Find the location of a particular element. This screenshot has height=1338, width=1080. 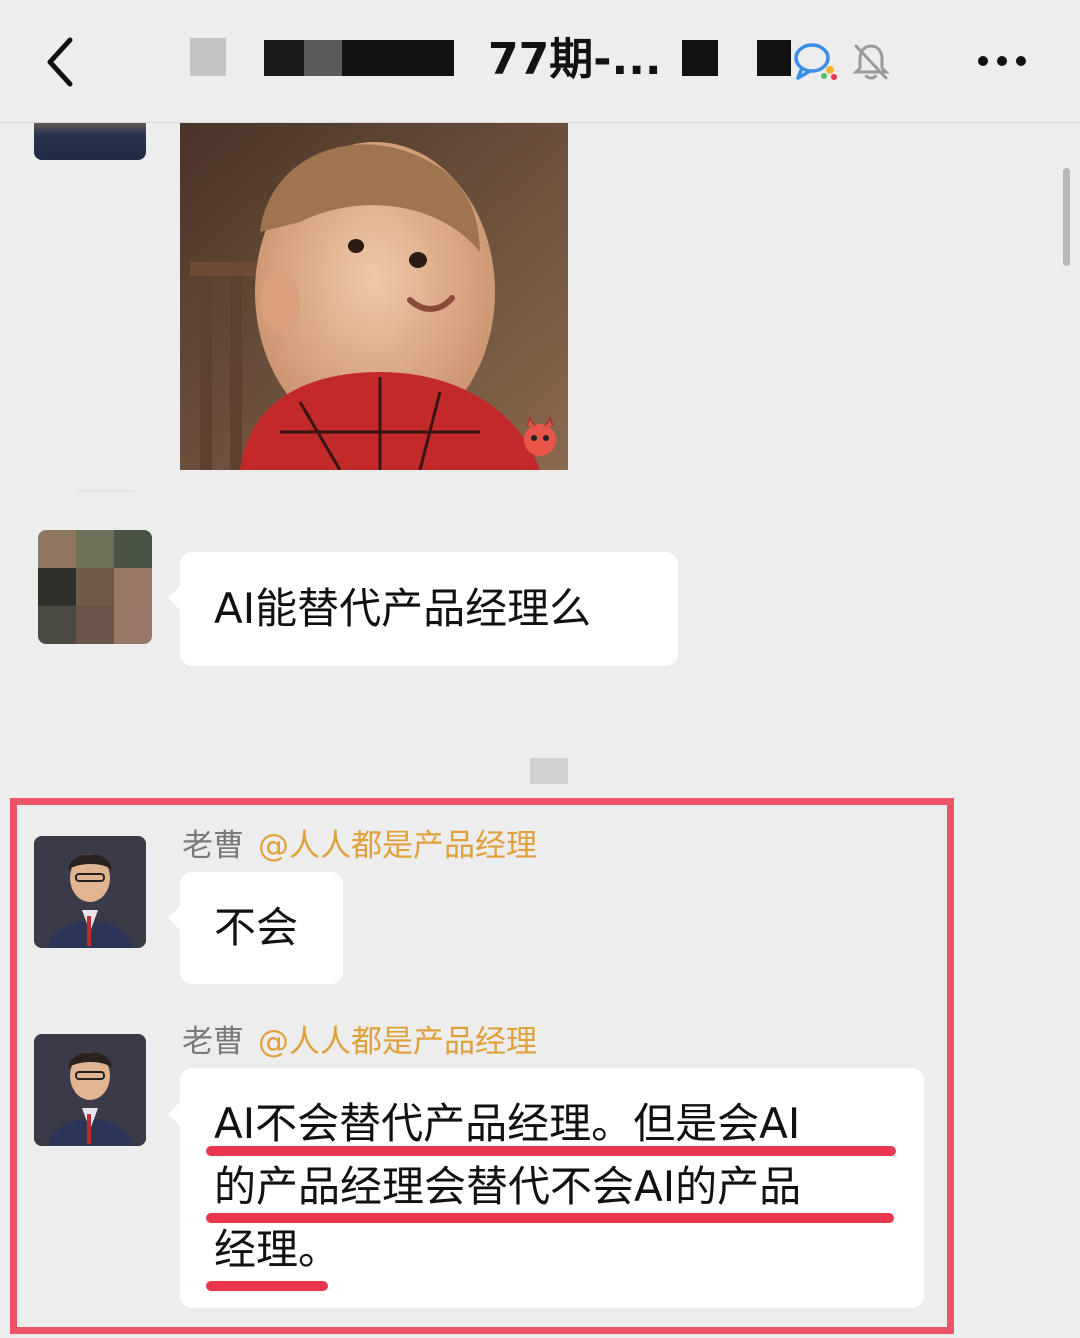

message-line: AI不会替代产品经理。但是会AI is located at coordinates (507, 1123).